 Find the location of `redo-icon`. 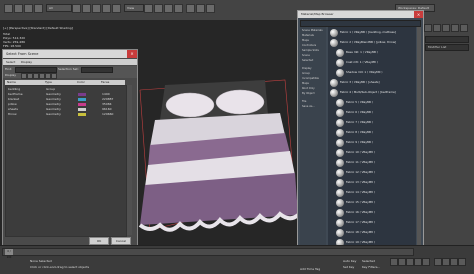

redo-icon is located at coordinates (18, 8).